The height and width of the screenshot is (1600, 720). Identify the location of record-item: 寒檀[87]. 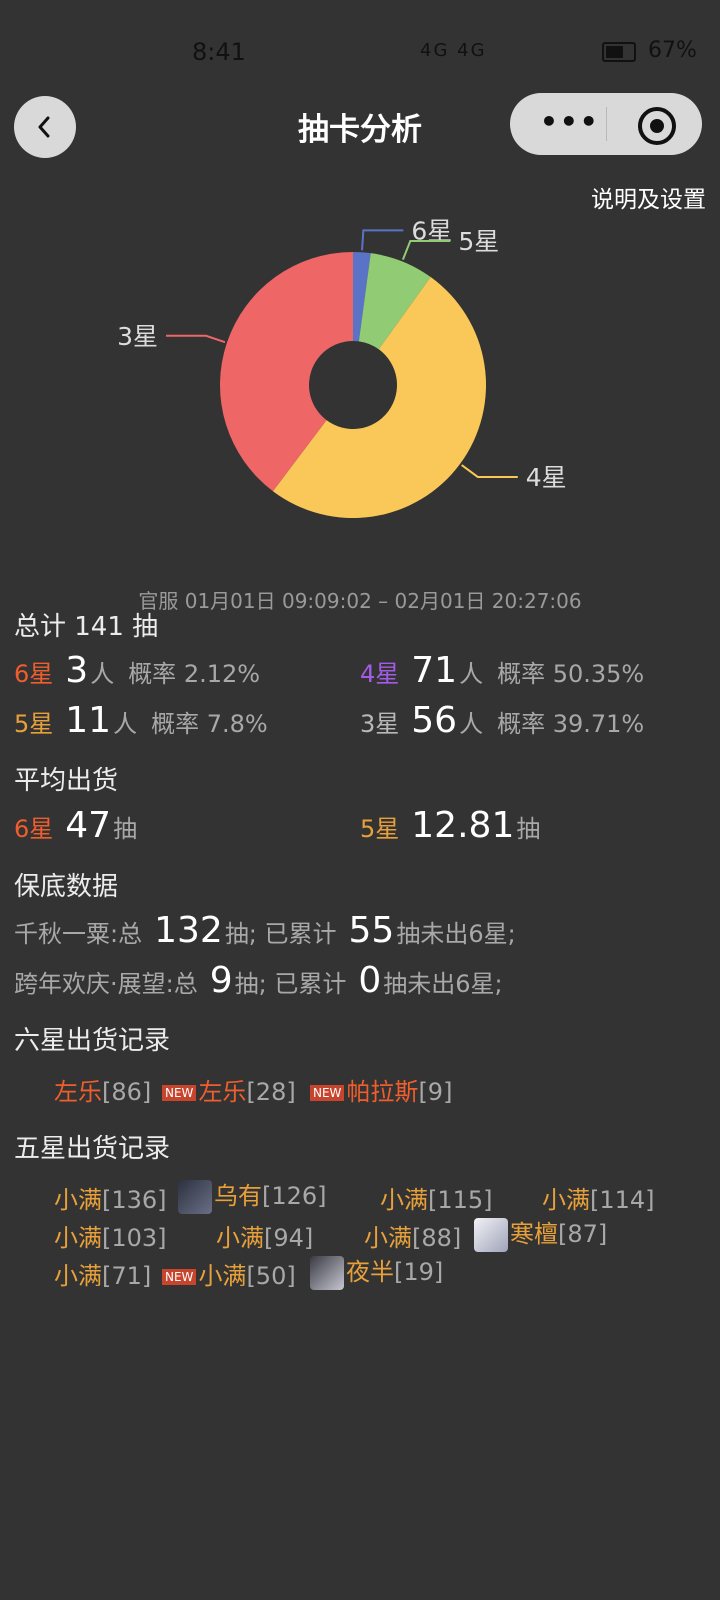
(540, 1233).